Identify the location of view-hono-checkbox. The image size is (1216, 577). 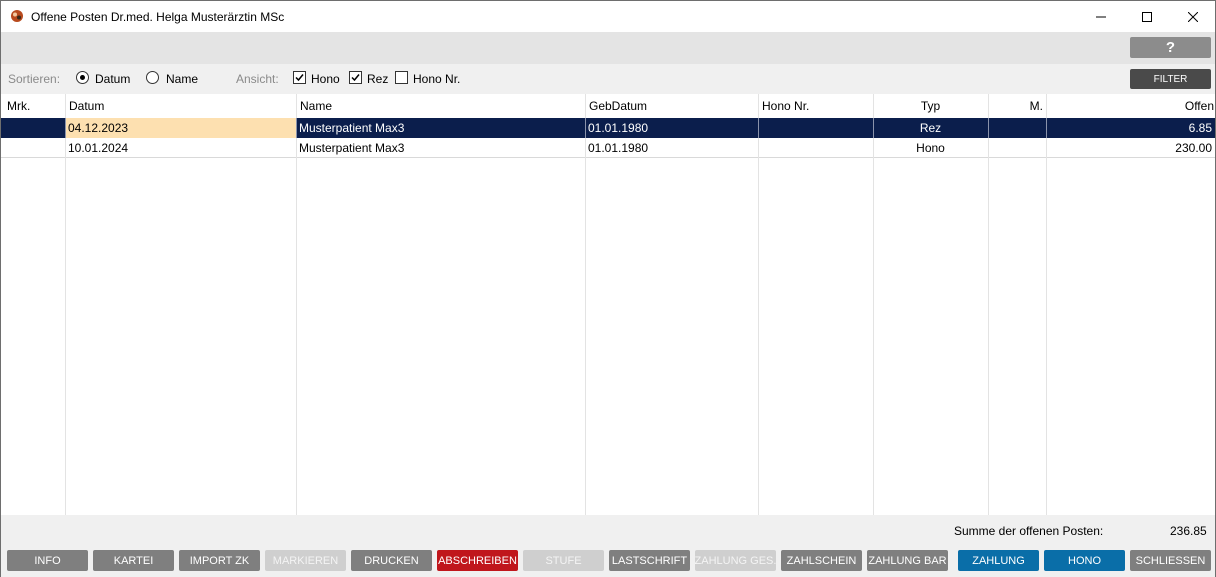
(299, 77).